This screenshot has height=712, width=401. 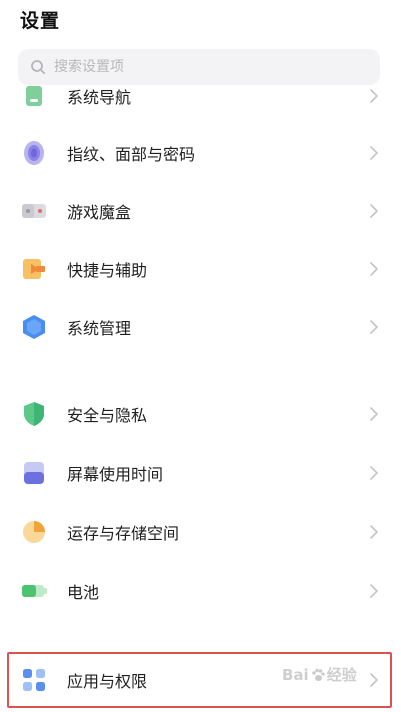 I want to click on settings-item-label: 电池, so click(x=83, y=592).